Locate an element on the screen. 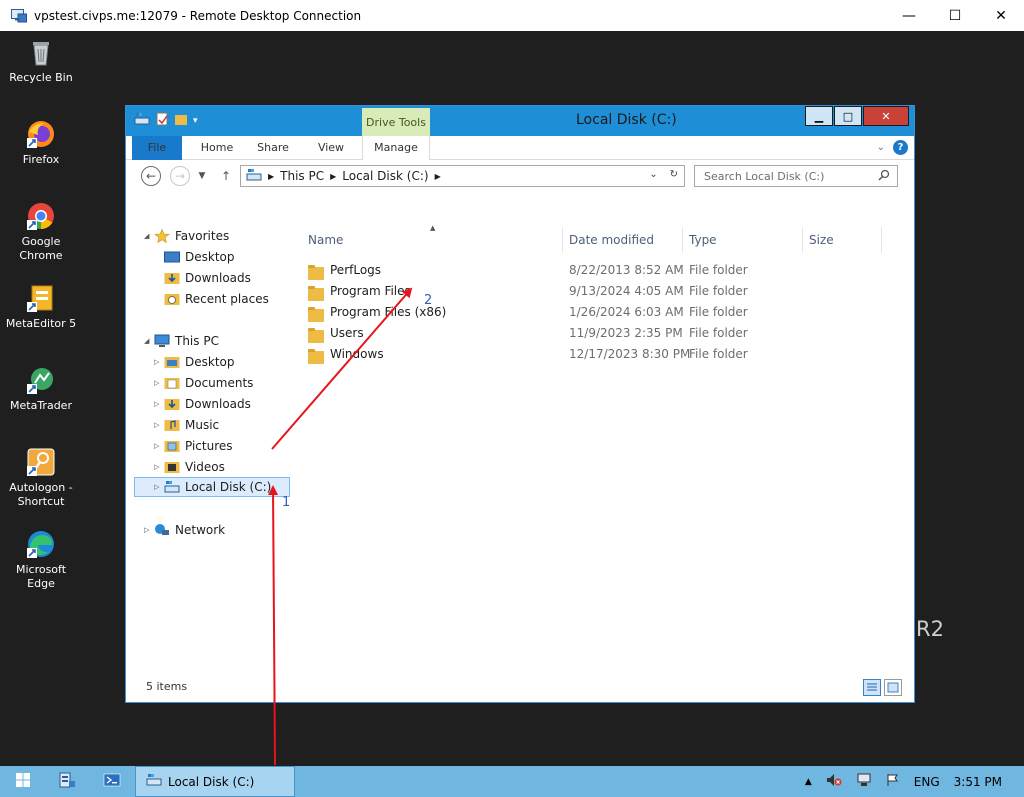 The image size is (1024, 797). details-view-button is located at coordinates (872, 687).